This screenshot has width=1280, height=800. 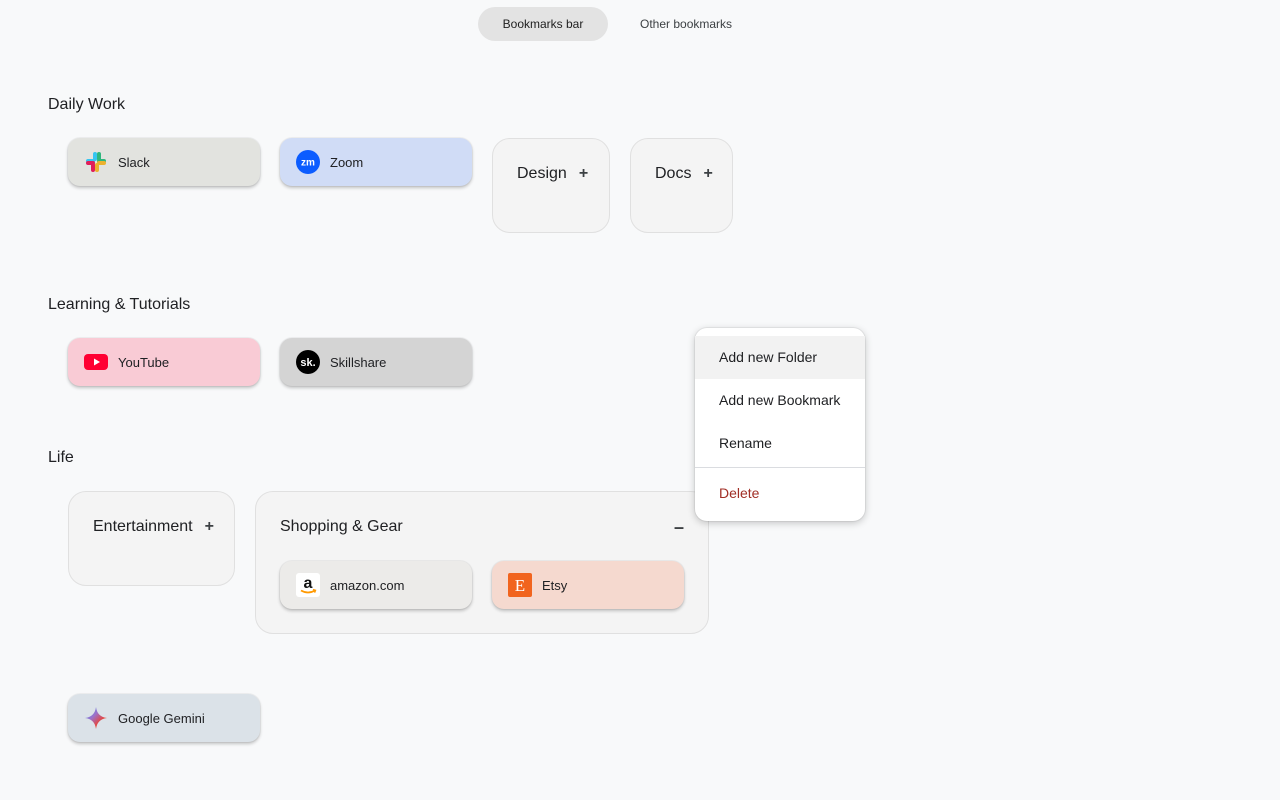 What do you see at coordinates (780, 400) in the screenshot?
I see `menu-item-add-new-bookmark: Add new Bookmark` at bounding box center [780, 400].